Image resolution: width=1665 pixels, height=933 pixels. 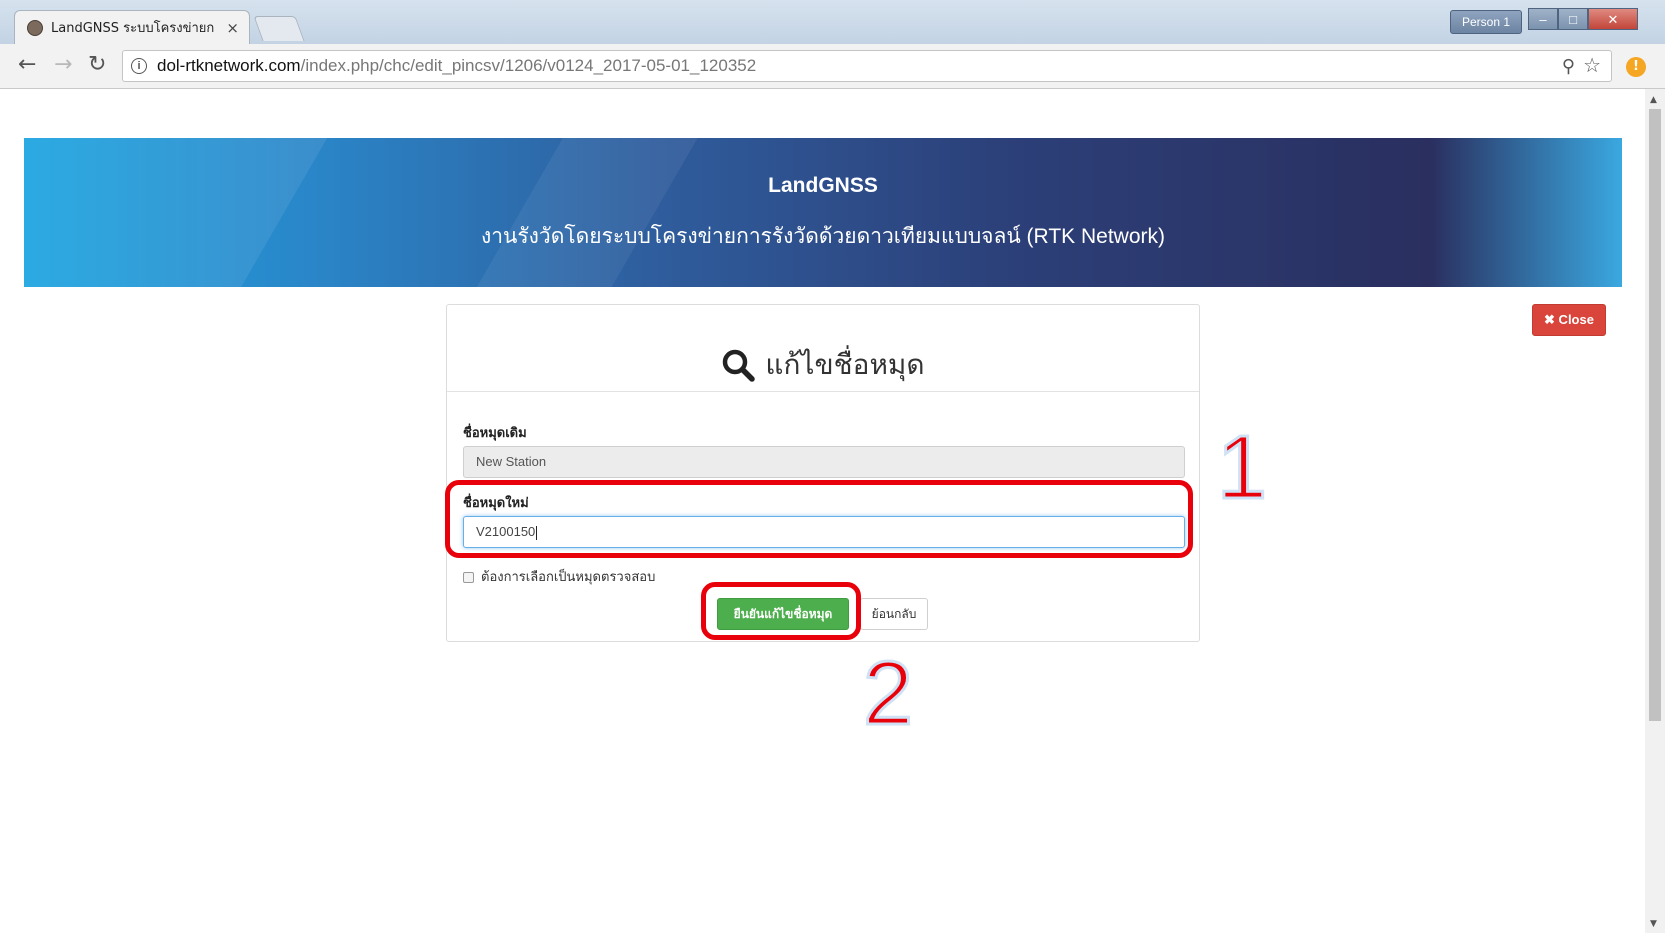 I want to click on annotation-number-step1: 1, so click(x=1241, y=468).